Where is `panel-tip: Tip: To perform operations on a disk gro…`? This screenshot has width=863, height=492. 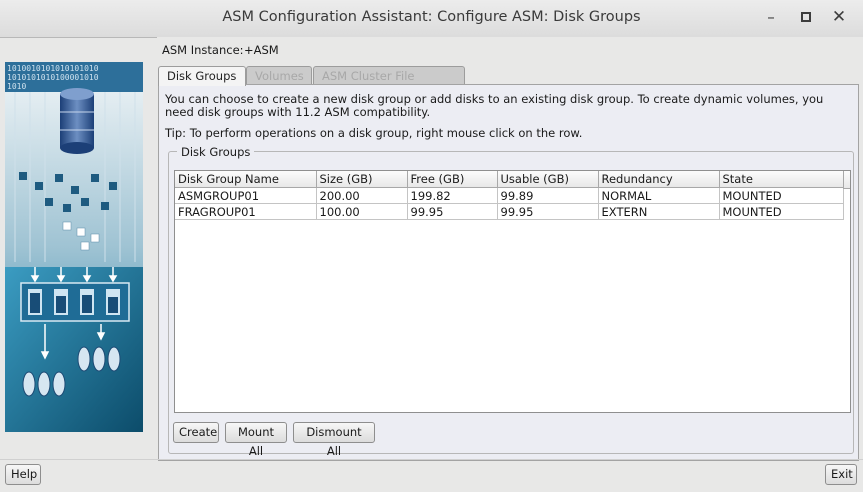
panel-tip: Tip: To perform operations on a disk gro… is located at coordinates (374, 133).